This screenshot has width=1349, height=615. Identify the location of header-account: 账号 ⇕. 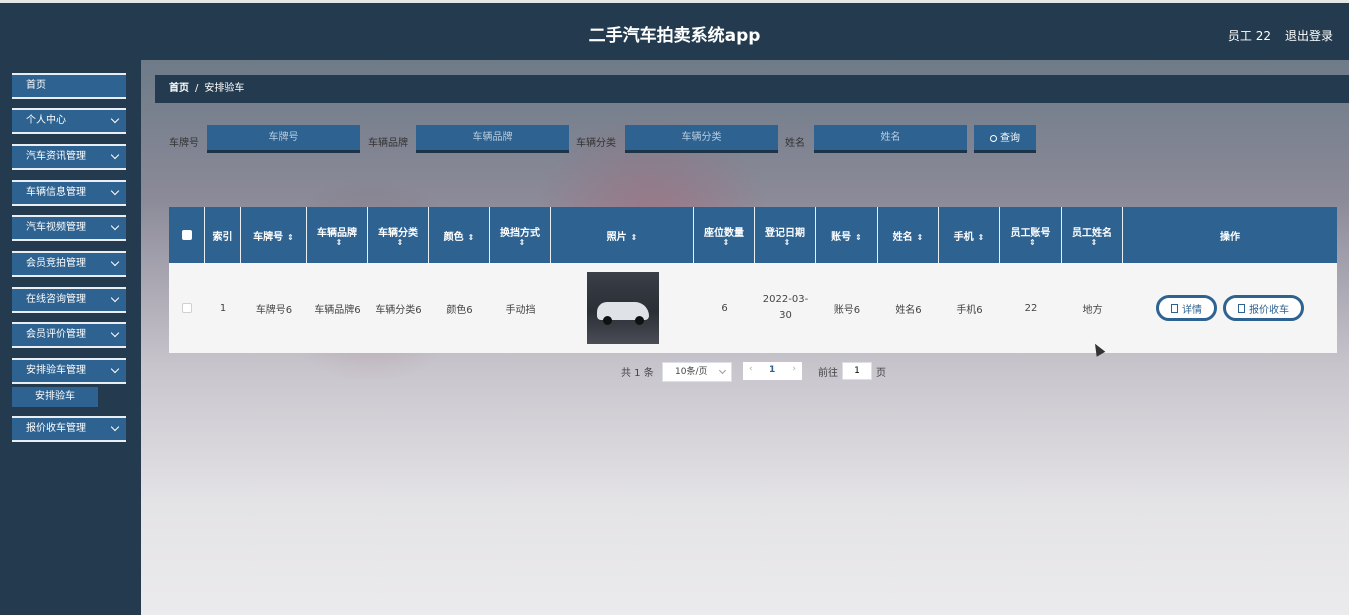
(847, 235).